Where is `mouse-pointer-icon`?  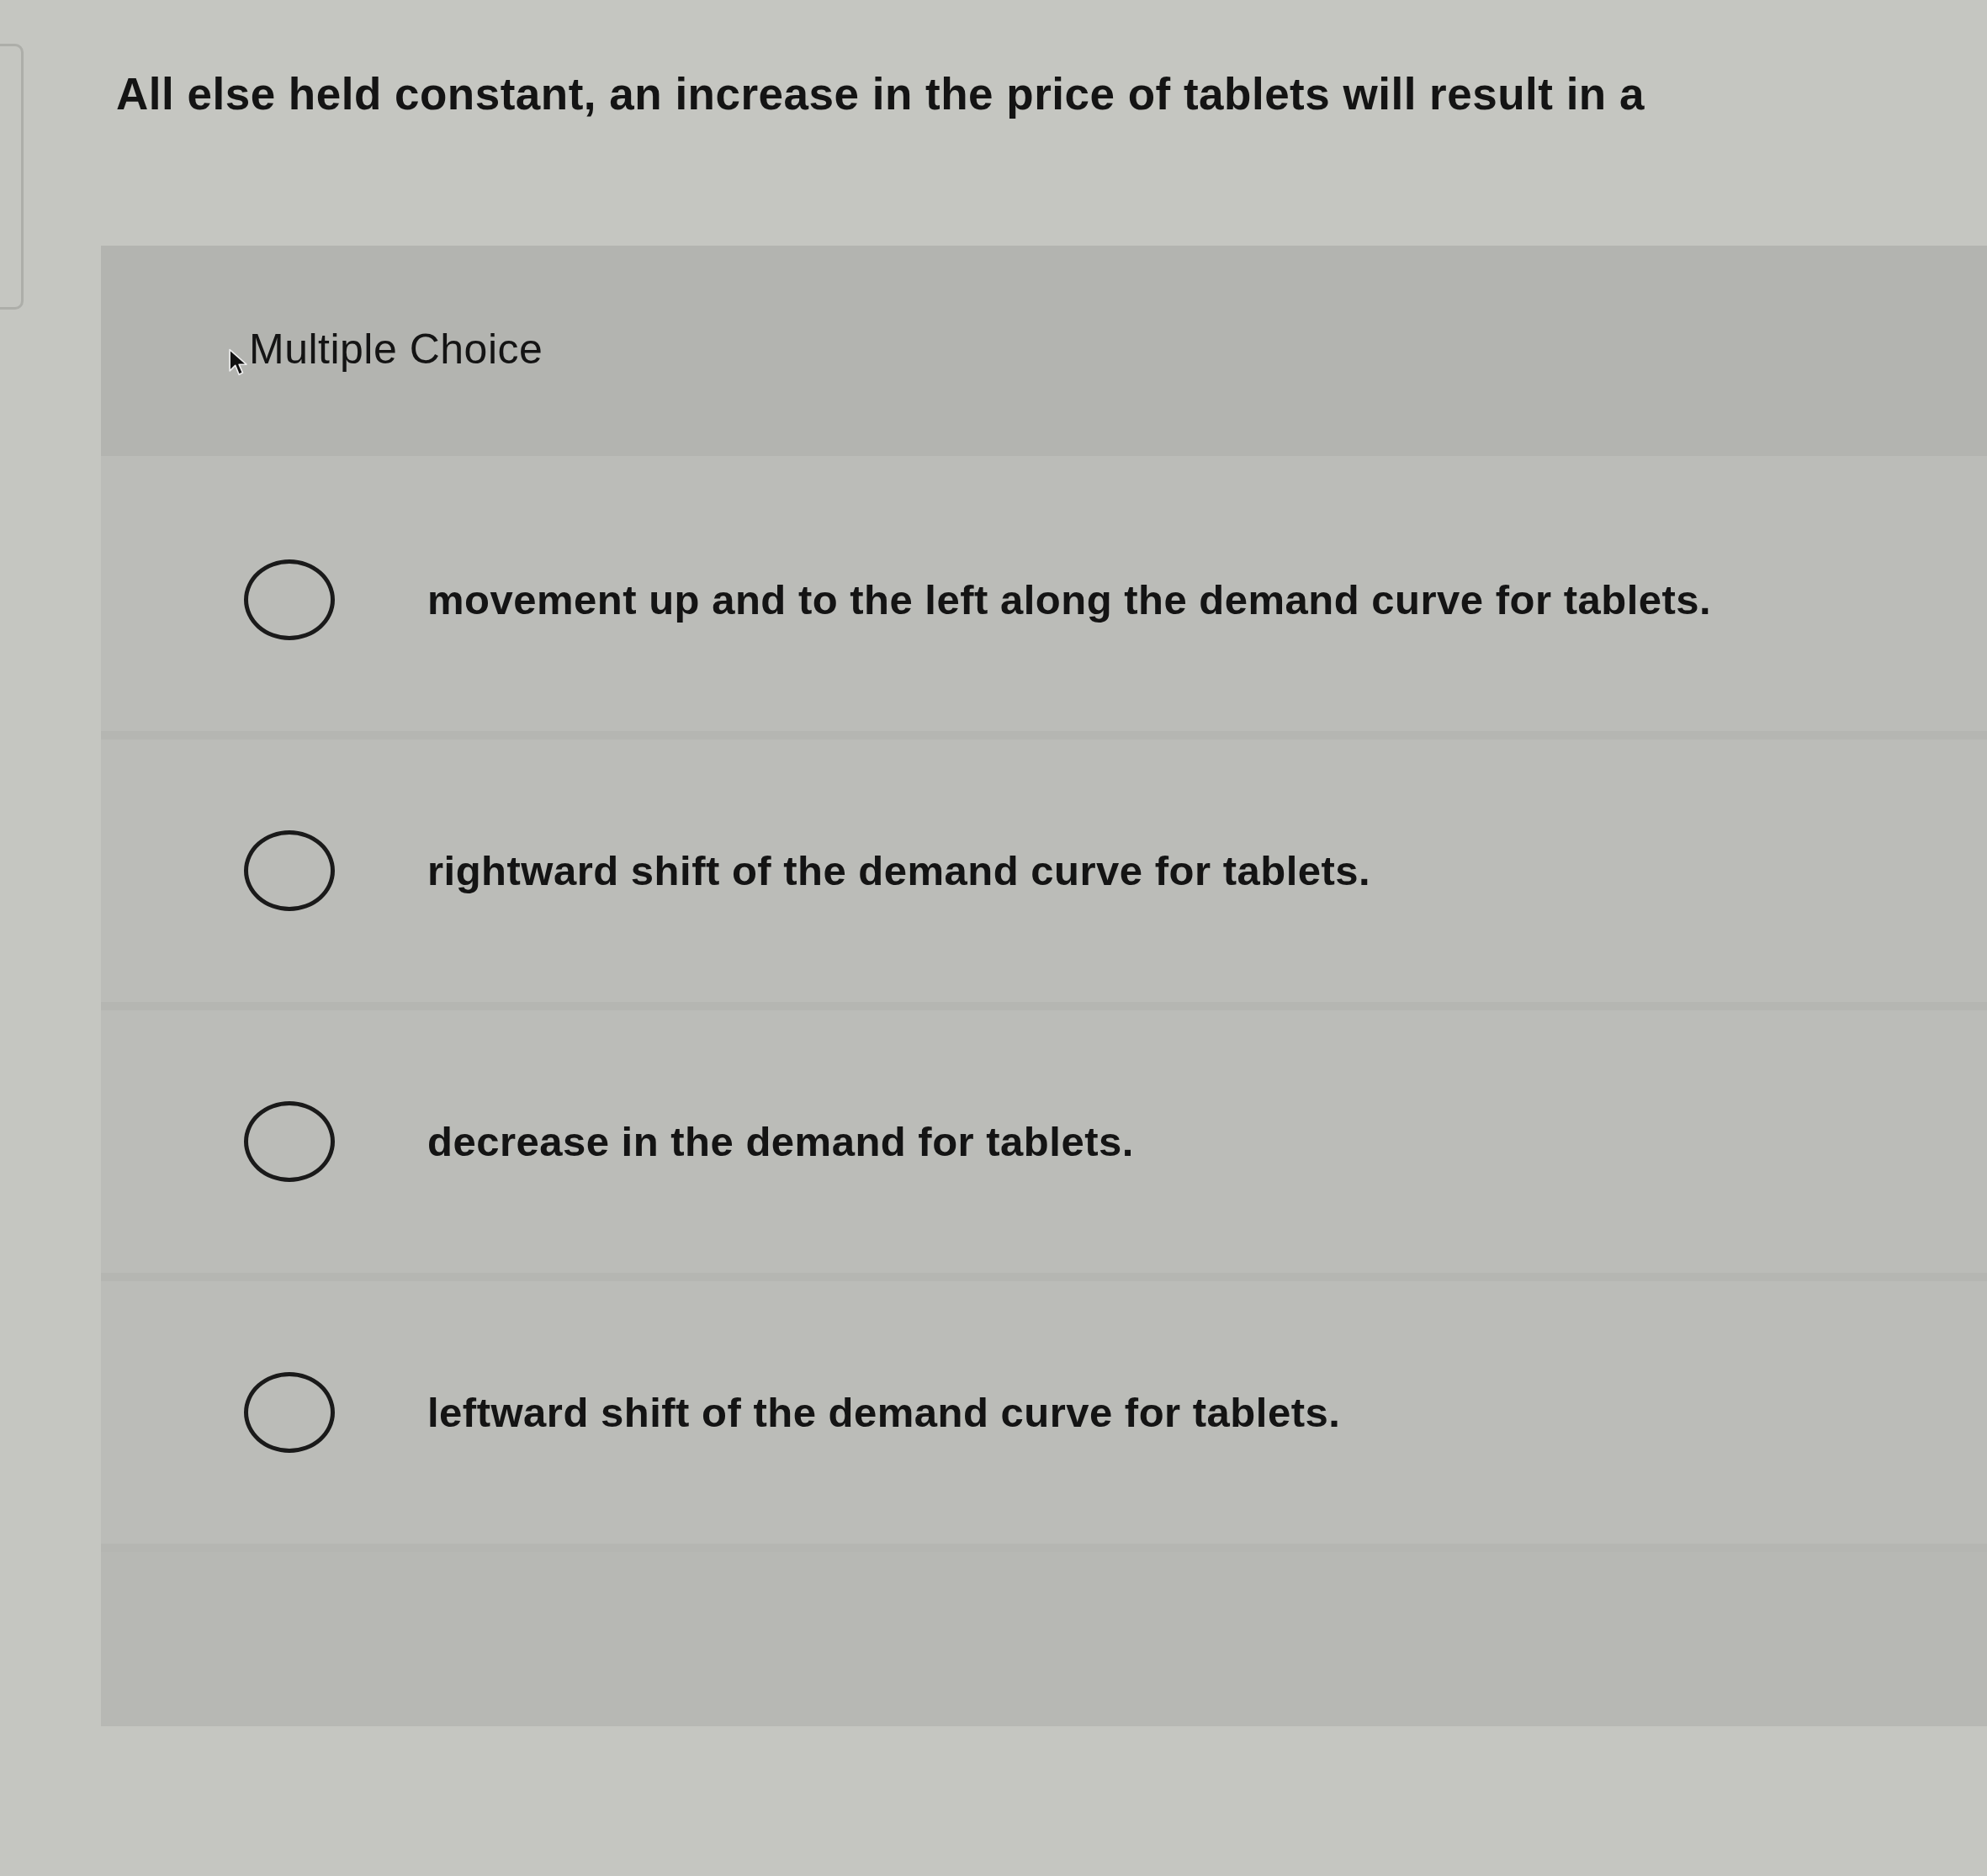
mouse-pointer-icon is located at coordinates (238, 362).